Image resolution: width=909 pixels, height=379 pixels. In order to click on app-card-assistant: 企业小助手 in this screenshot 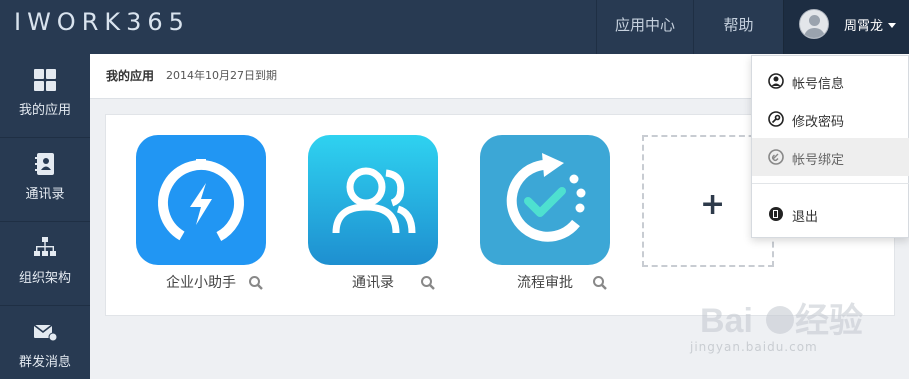, I will do `click(216, 220)`.